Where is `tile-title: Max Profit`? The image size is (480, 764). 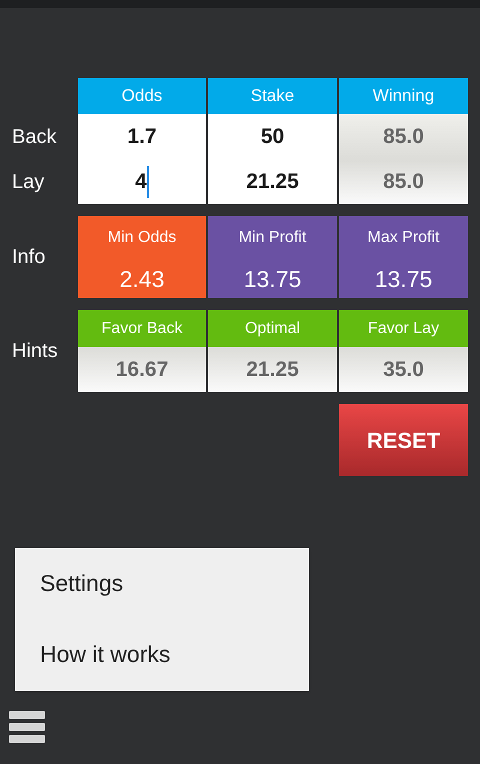
tile-title: Max Profit is located at coordinates (403, 238).